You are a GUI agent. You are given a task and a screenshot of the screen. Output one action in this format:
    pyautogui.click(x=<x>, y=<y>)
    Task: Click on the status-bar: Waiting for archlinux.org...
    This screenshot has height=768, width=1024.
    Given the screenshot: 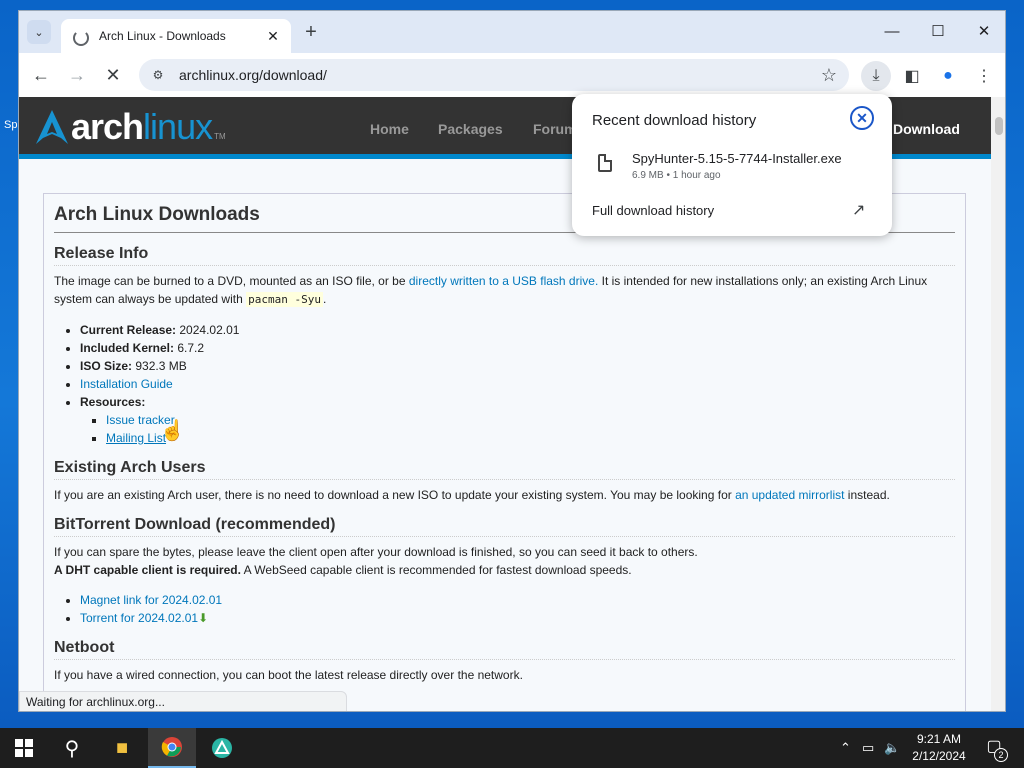 What is the action you would take?
    pyautogui.click(x=183, y=701)
    